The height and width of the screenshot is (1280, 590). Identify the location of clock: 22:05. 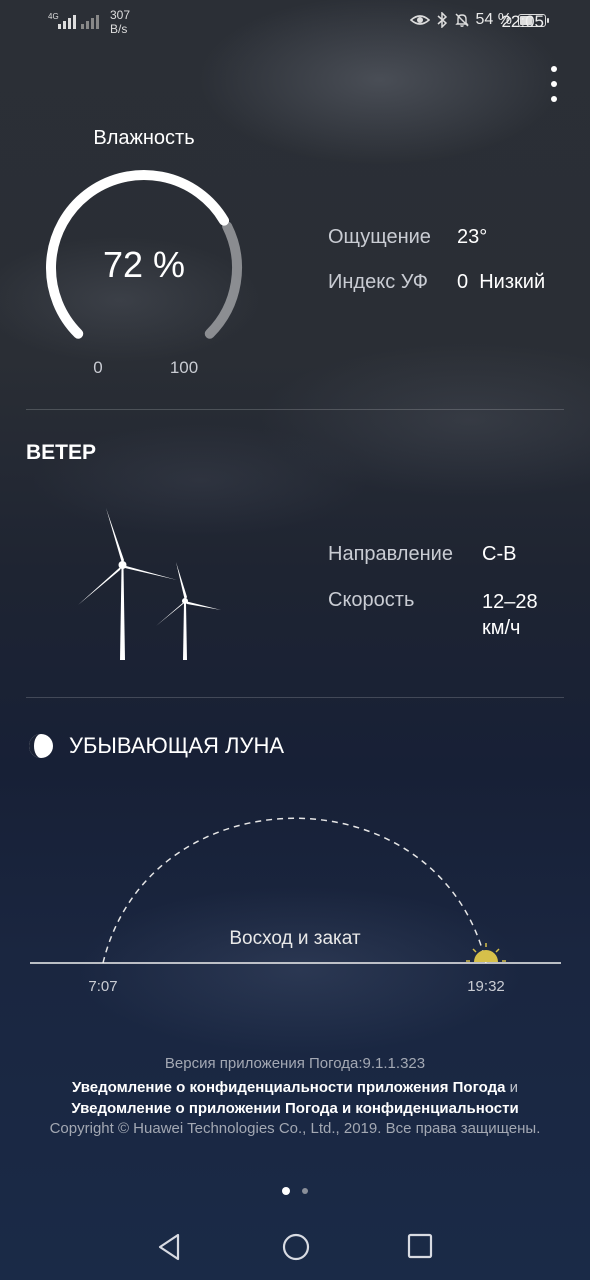
(522, 21).